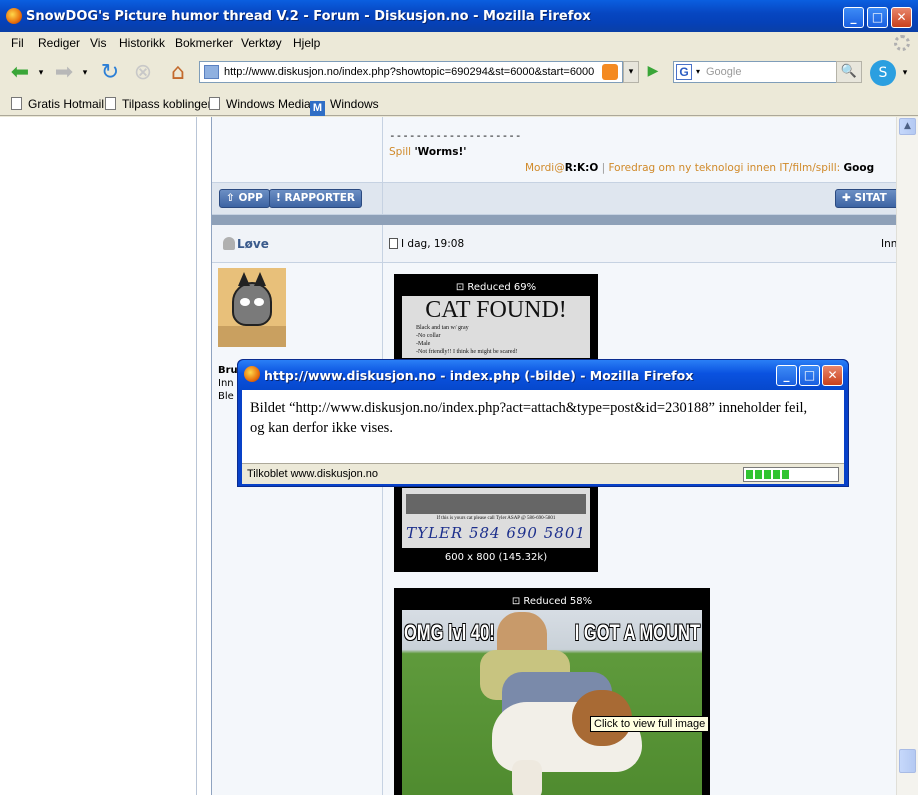 This screenshot has height=795, width=918. What do you see at coordinates (496, 310) in the screenshot?
I see `cat-found-heading: CAT FOUND!` at bounding box center [496, 310].